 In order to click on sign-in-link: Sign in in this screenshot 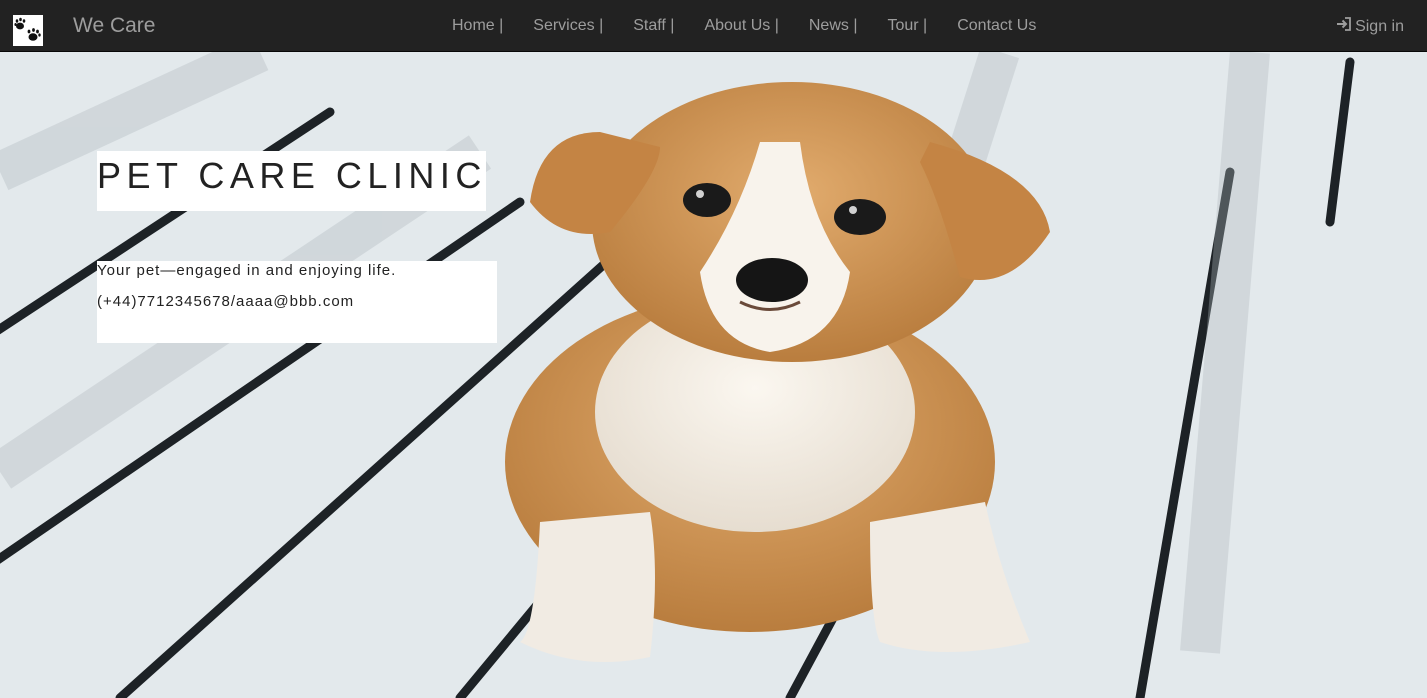, I will do `click(1370, 26)`.